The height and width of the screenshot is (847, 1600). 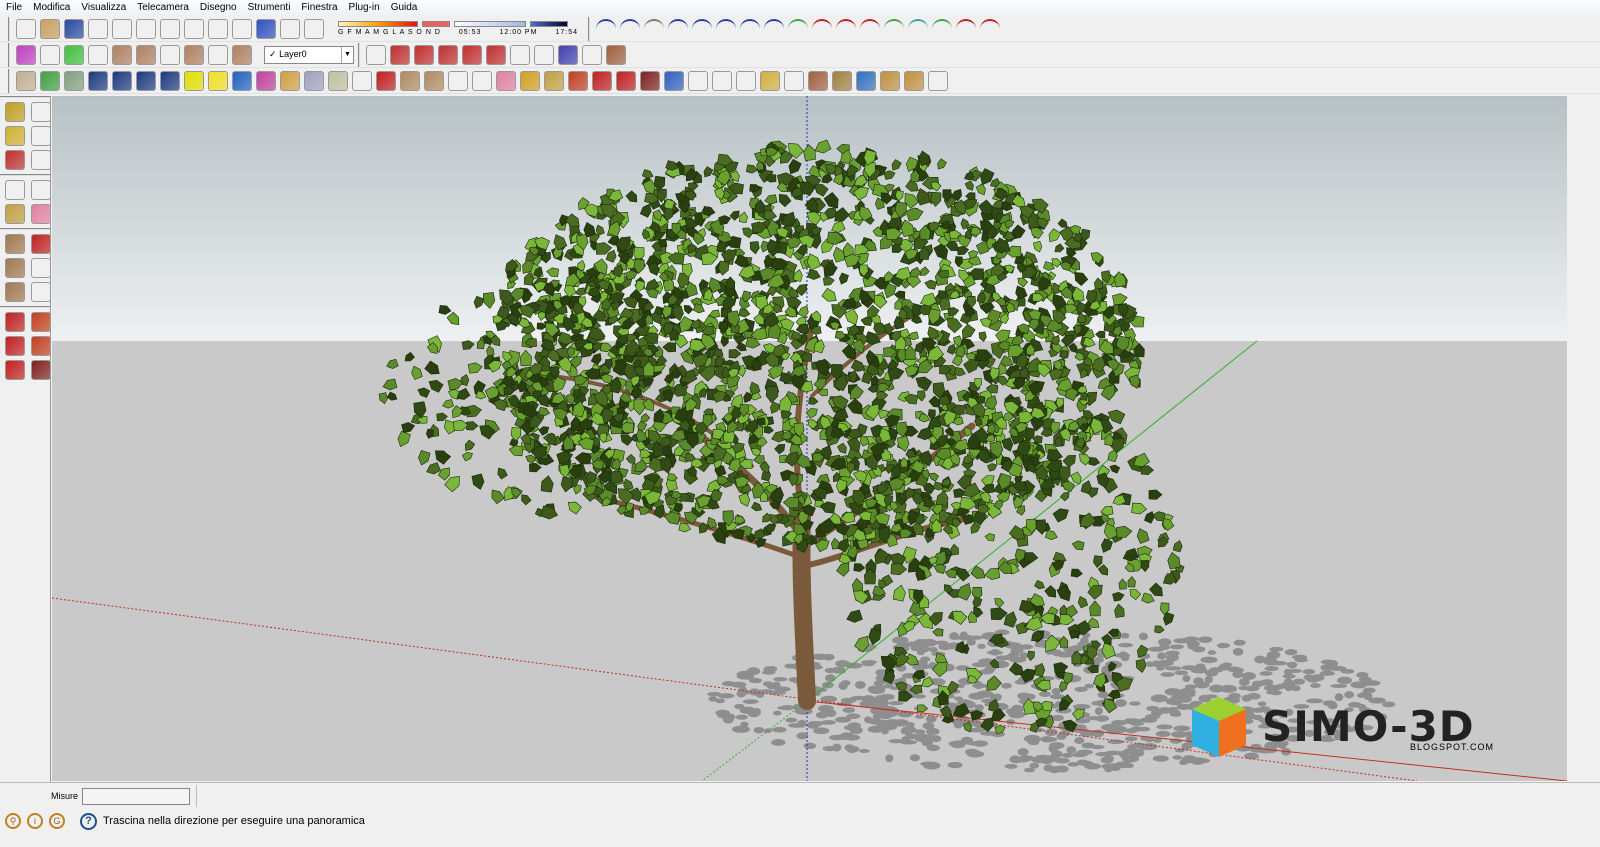 What do you see at coordinates (146, 28) in the screenshot?
I see `paste-icon` at bounding box center [146, 28].